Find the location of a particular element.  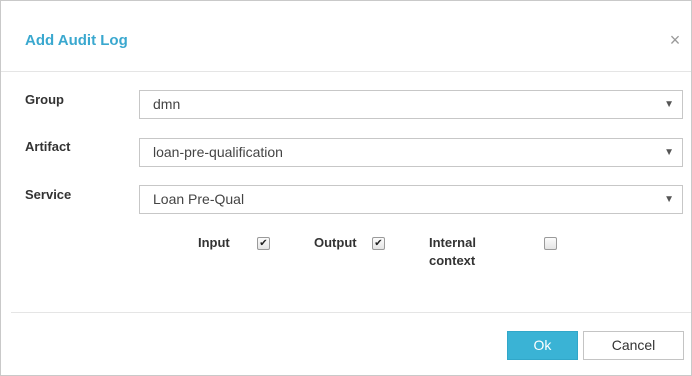

internal-context-checkbox-label: Internal context is located at coordinates (452, 252).